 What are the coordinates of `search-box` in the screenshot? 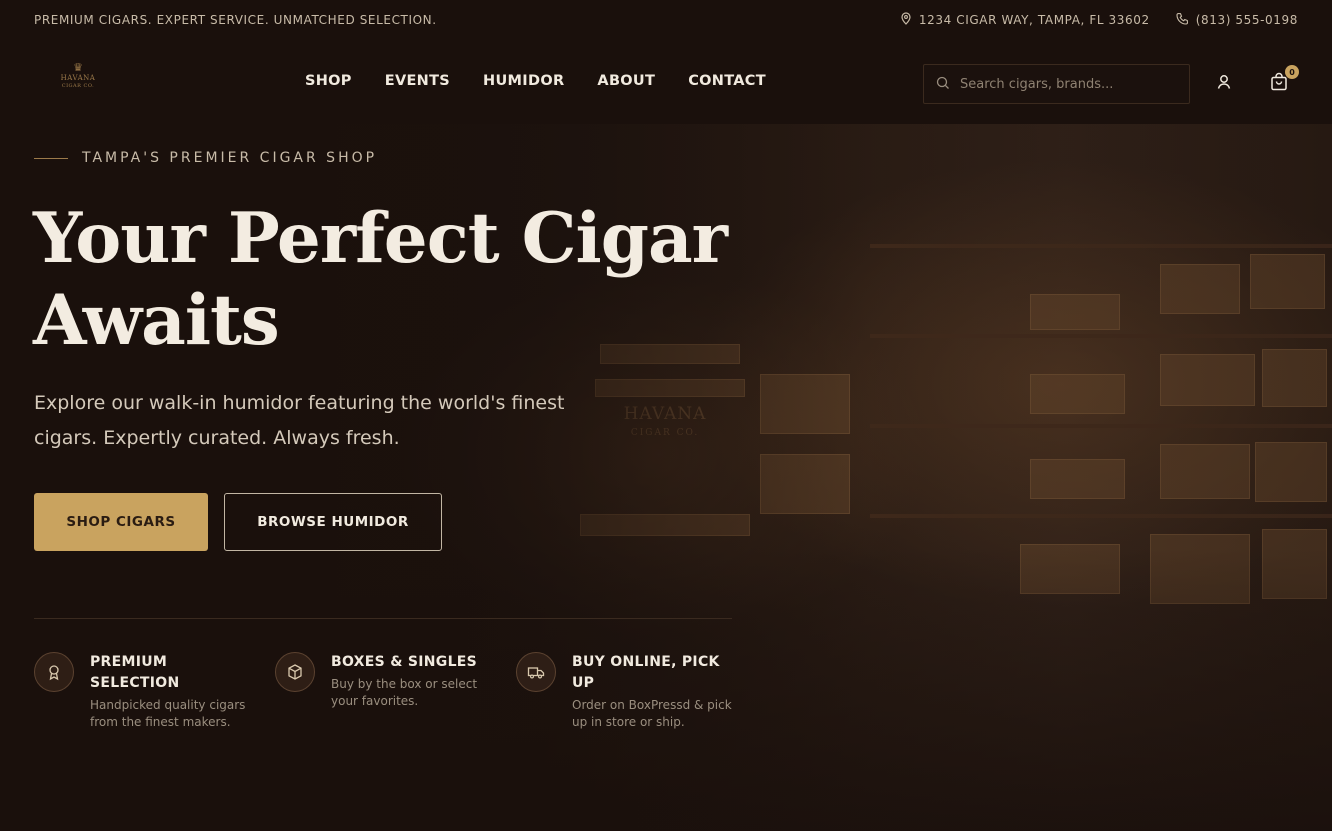 It's located at (1056, 84).